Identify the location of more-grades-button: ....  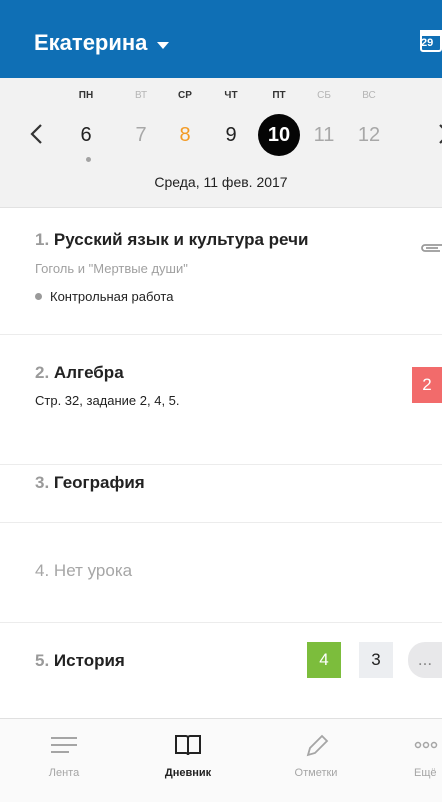
(425, 660).